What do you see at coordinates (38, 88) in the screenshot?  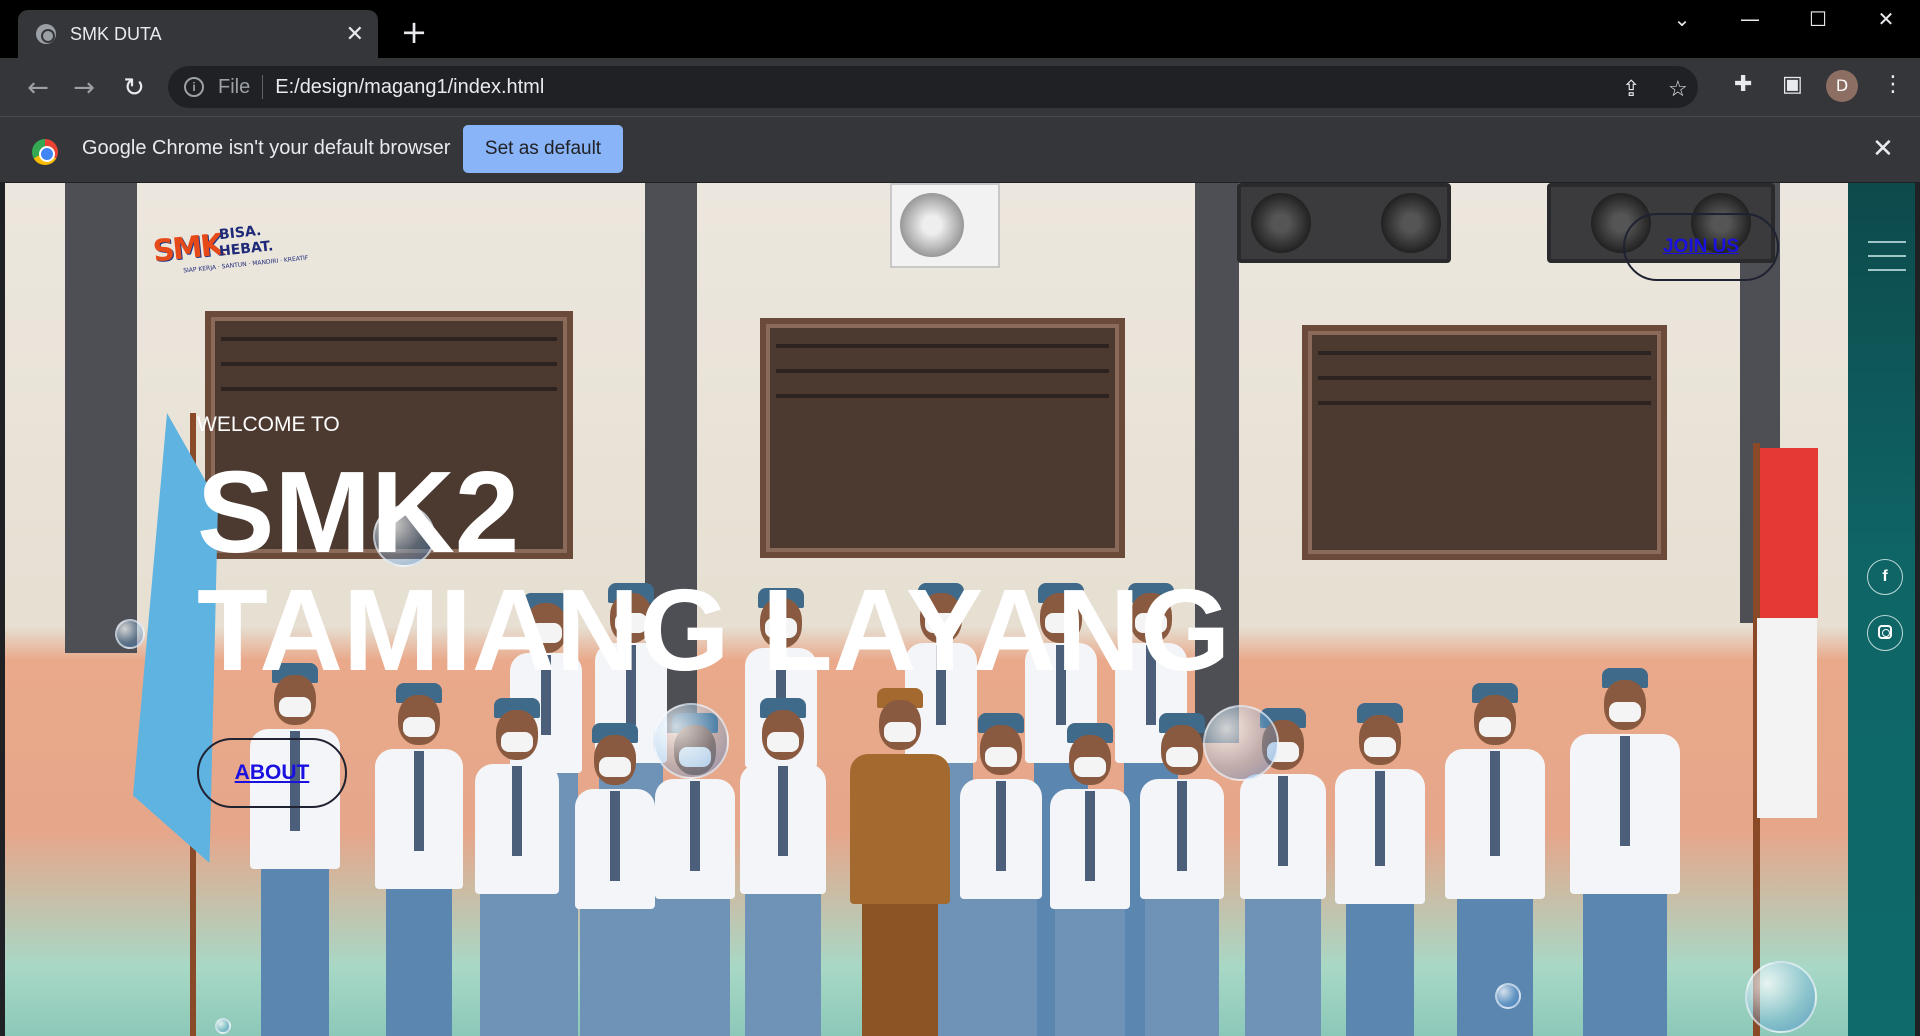 I see `back-arrow-icon: ←` at bounding box center [38, 88].